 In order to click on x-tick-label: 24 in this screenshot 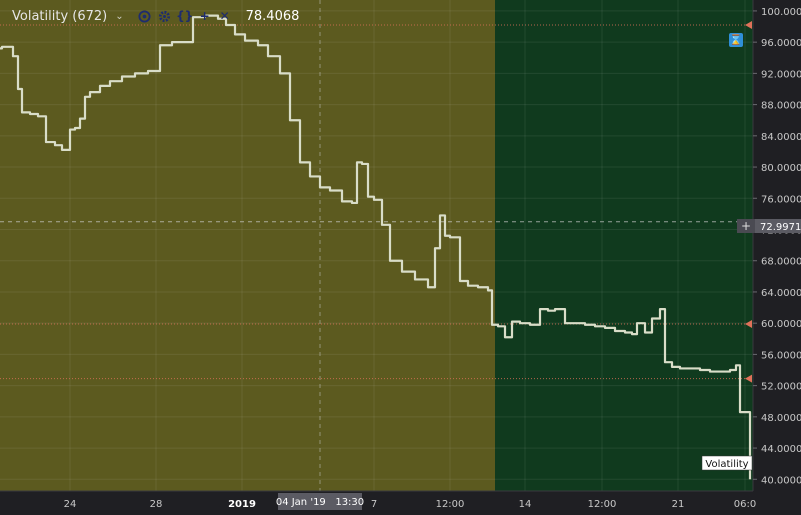, I will do `click(70, 504)`.